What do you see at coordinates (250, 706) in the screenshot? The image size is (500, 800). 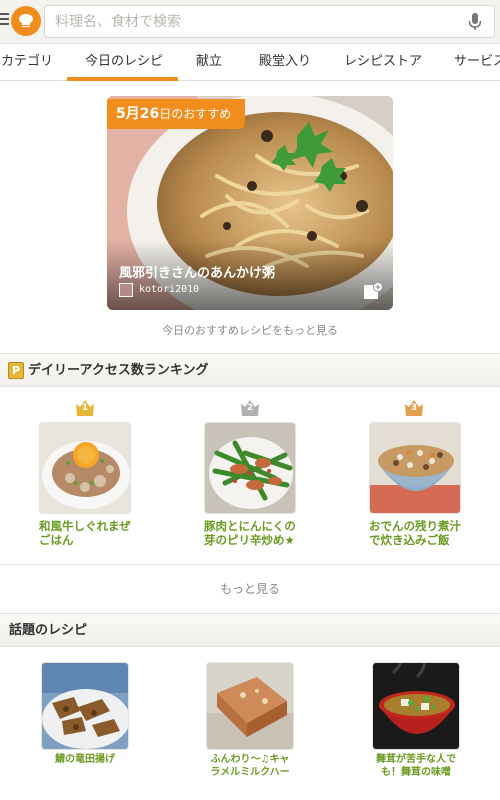 I see `topic-2-thumbnail` at bounding box center [250, 706].